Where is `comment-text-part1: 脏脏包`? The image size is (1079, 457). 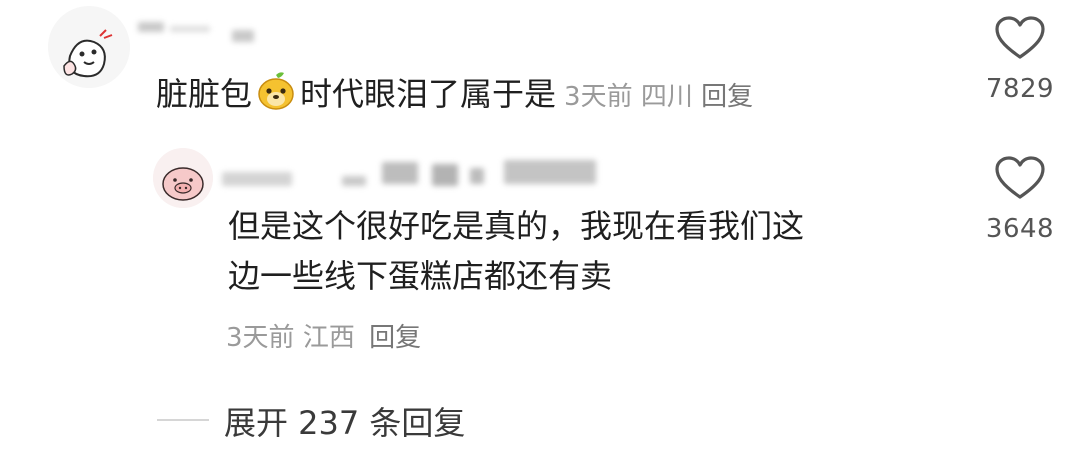
comment-text-part1: 脏脏包 is located at coordinates (204, 94).